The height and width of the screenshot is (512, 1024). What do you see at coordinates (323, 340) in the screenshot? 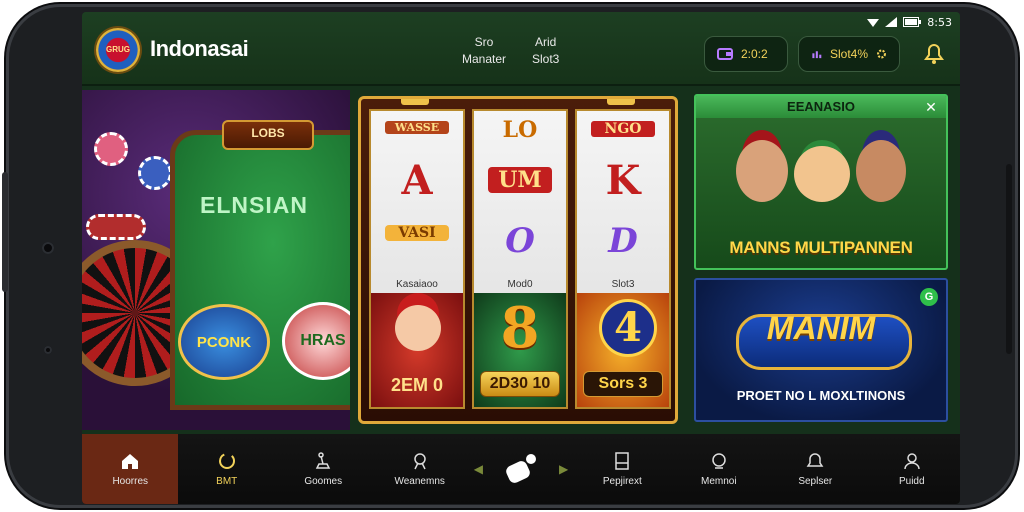
I see `game-badge-hras-label: HRAS` at bounding box center [323, 340].